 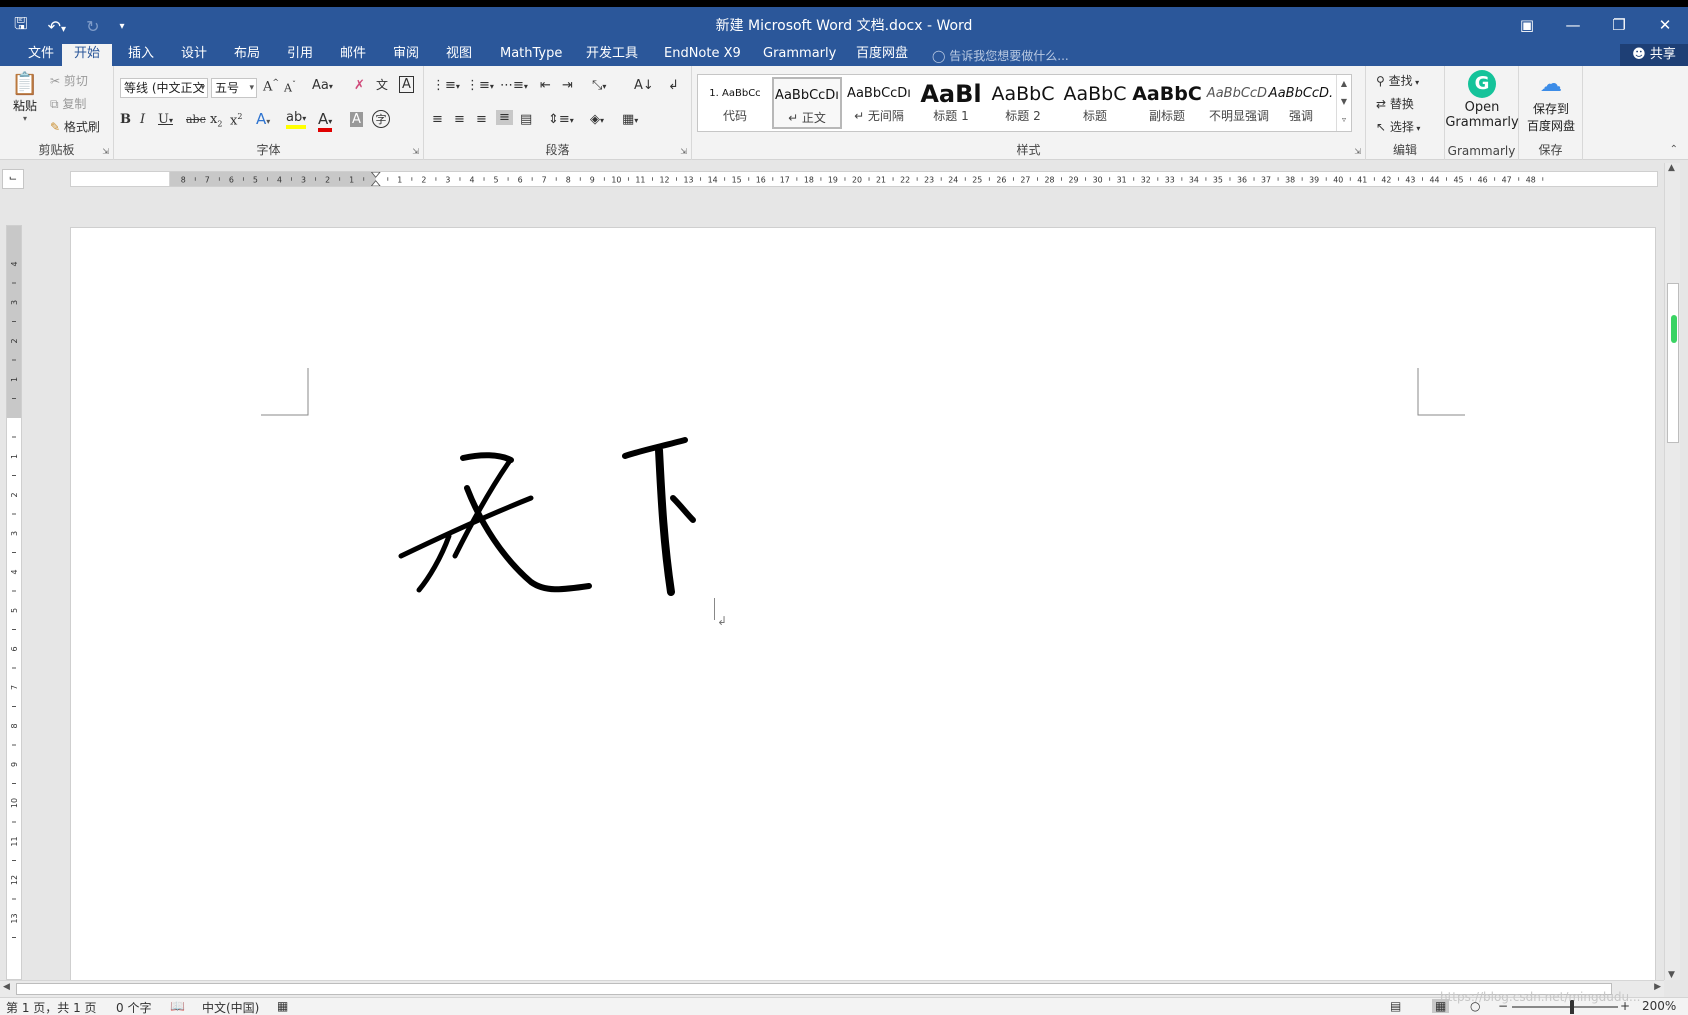 What do you see at coordinates (599, 85) in the screenshot?
I see `chinese-layout-icon: ⤡▾` at bounding box center [599, 85].